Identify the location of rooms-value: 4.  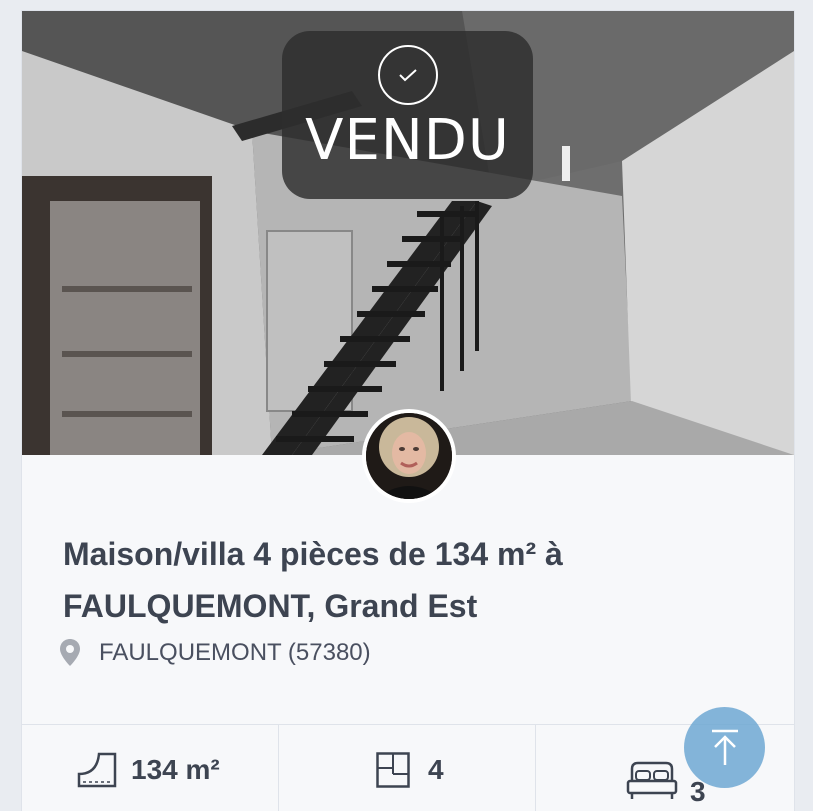
(436, 769).